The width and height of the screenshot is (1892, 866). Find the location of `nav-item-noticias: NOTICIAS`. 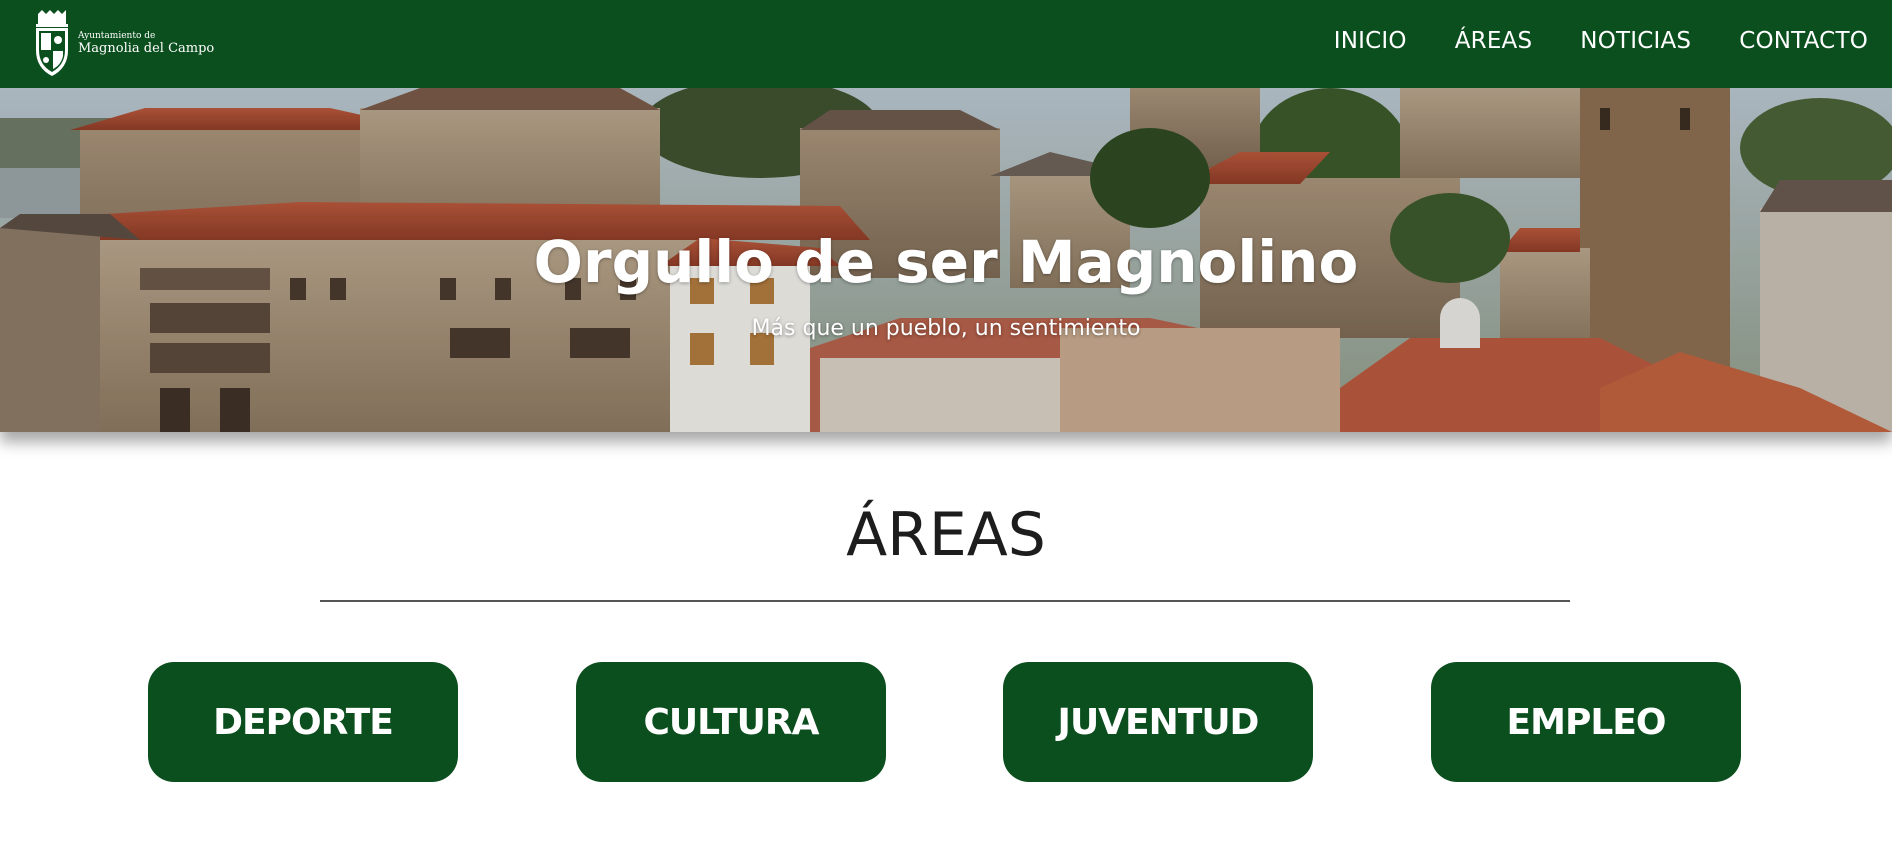

nav-item-noticias: NOTICIAS is located at coordinates (1635, 41).